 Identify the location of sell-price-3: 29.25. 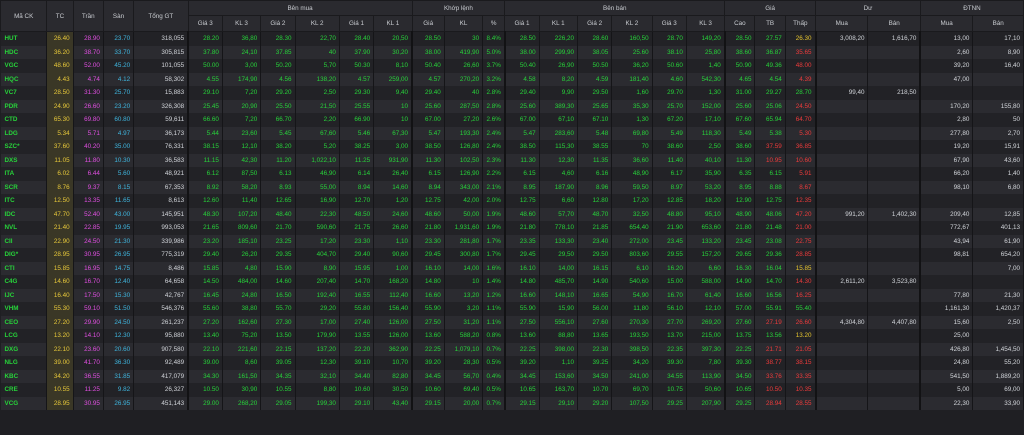
(669, 403).